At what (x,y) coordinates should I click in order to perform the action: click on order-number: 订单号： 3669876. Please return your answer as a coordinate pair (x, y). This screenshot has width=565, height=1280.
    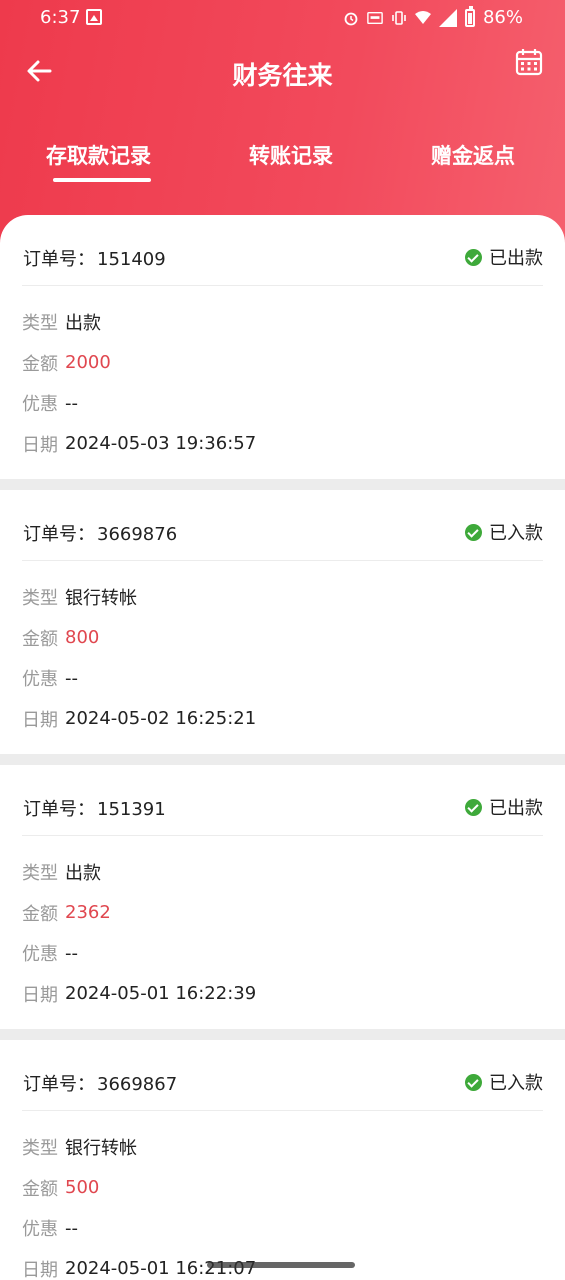
    Looking at the image, I should click on (100, 533).